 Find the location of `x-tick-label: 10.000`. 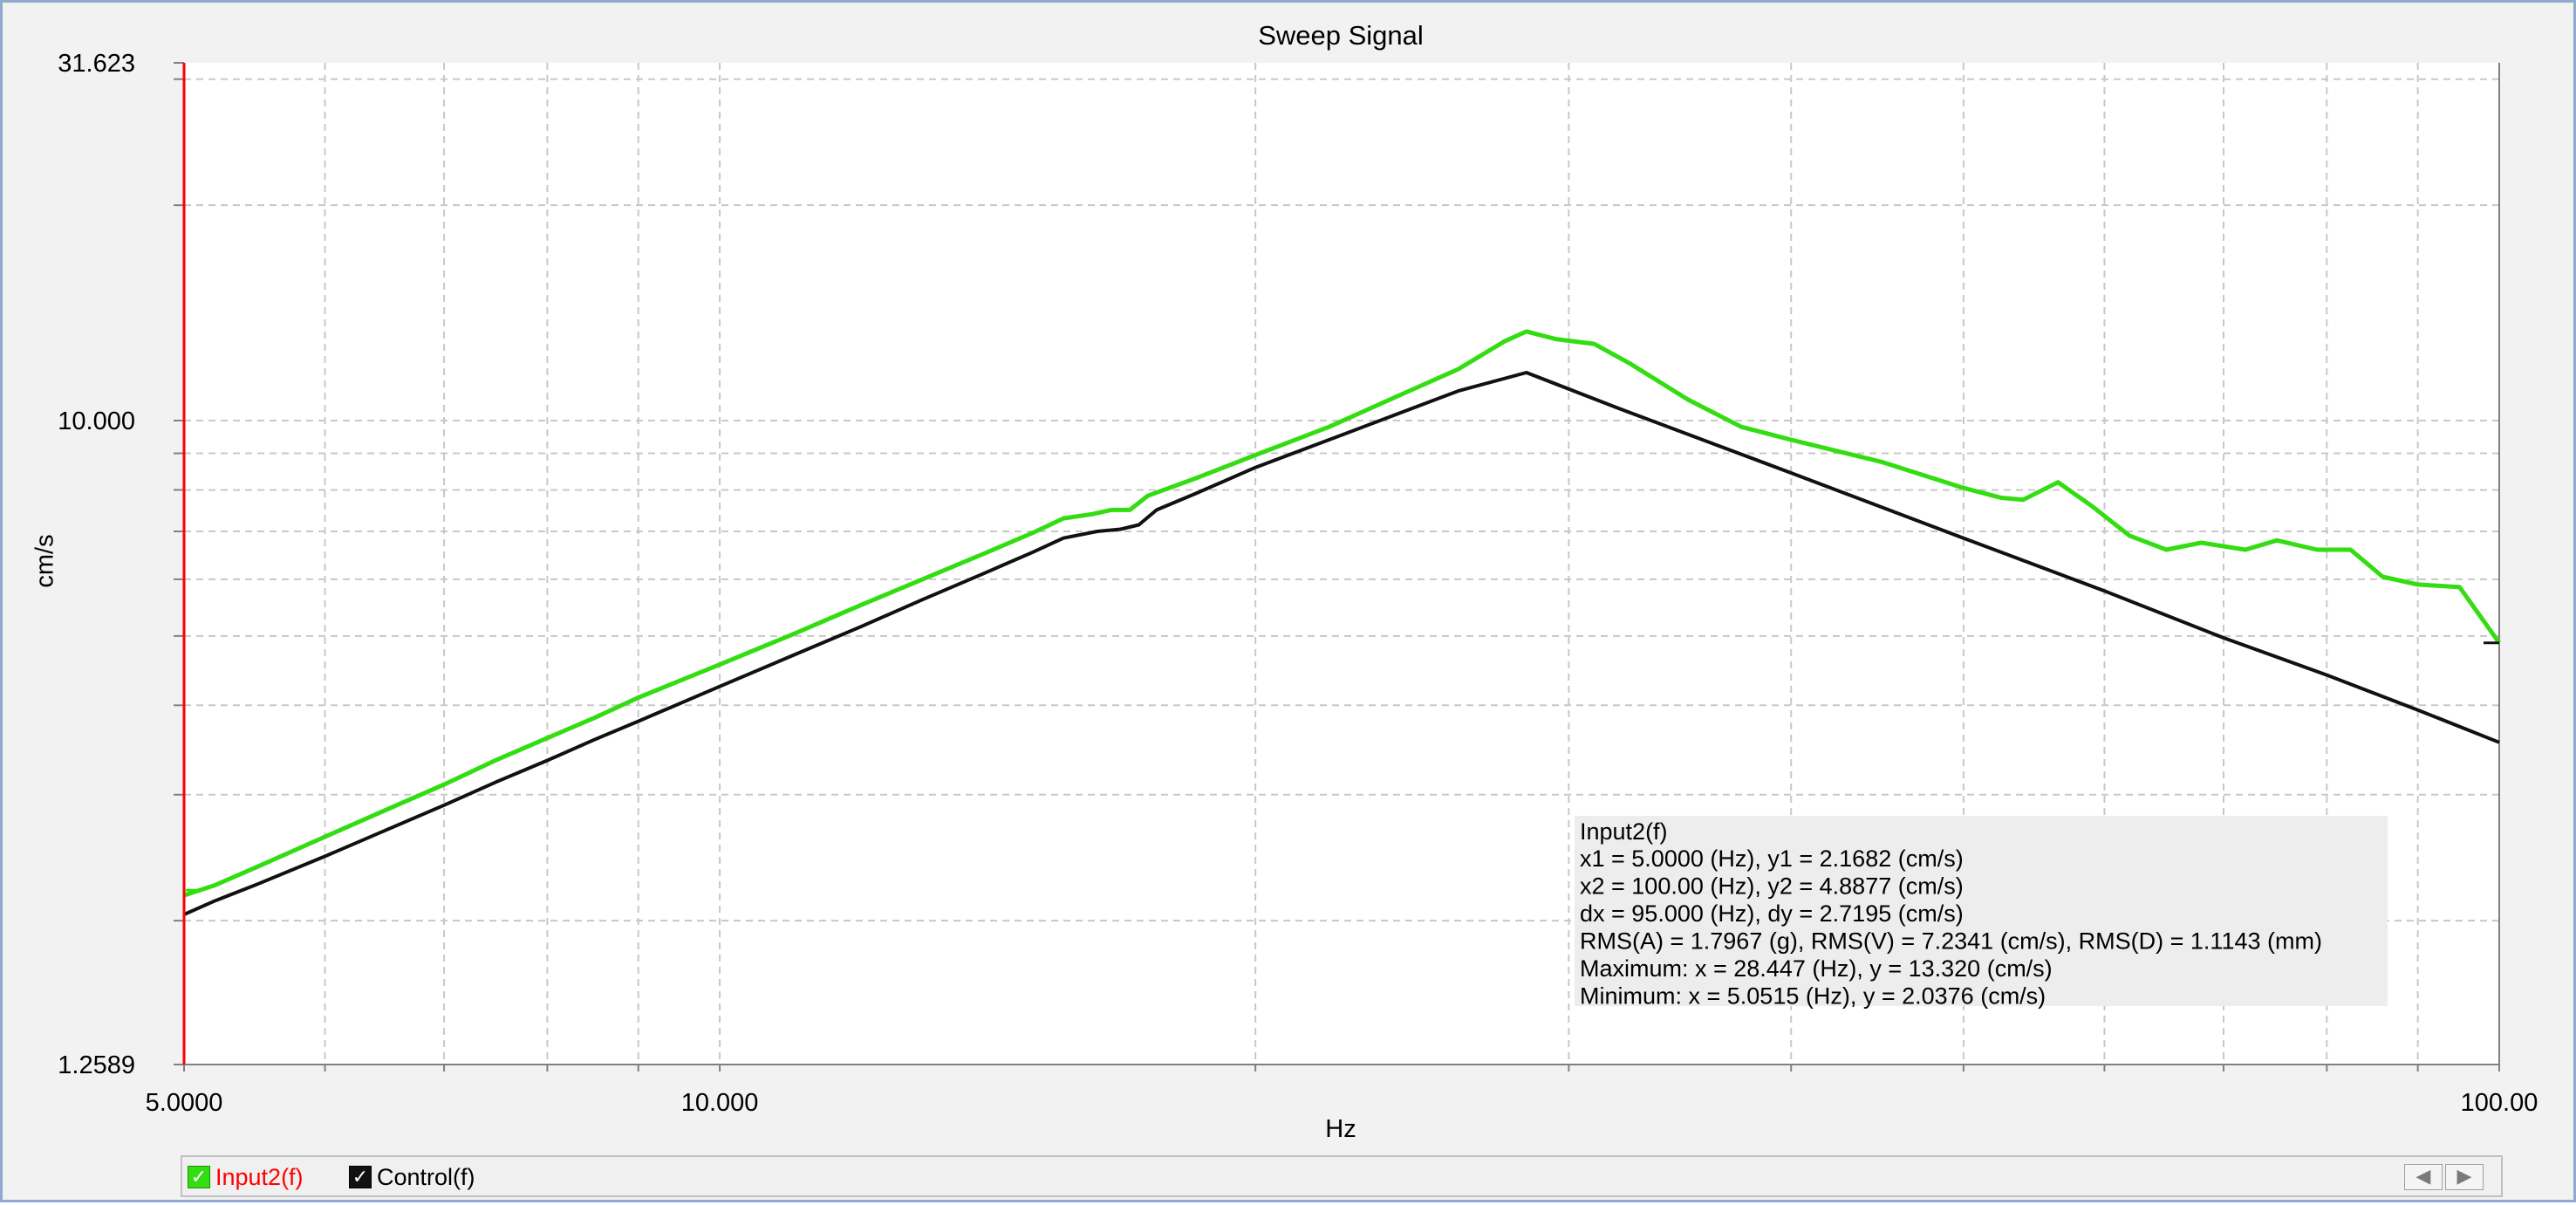

x-tick-label: 10.000 is located at coordinates (720, 1103).